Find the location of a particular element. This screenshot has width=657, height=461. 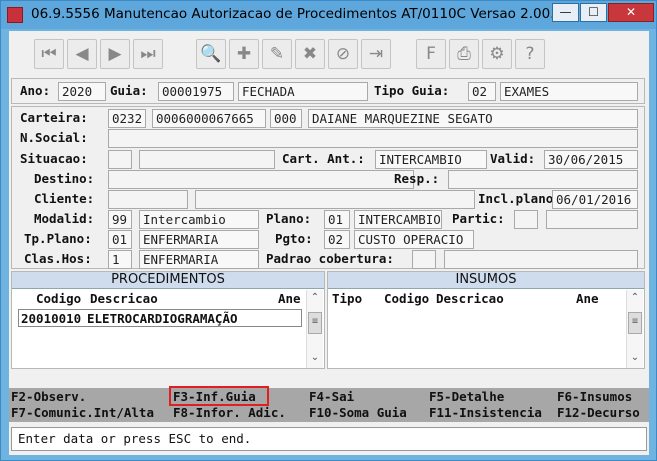

proc-row-codigo: 20010010 is located at coordinates (51, 318).